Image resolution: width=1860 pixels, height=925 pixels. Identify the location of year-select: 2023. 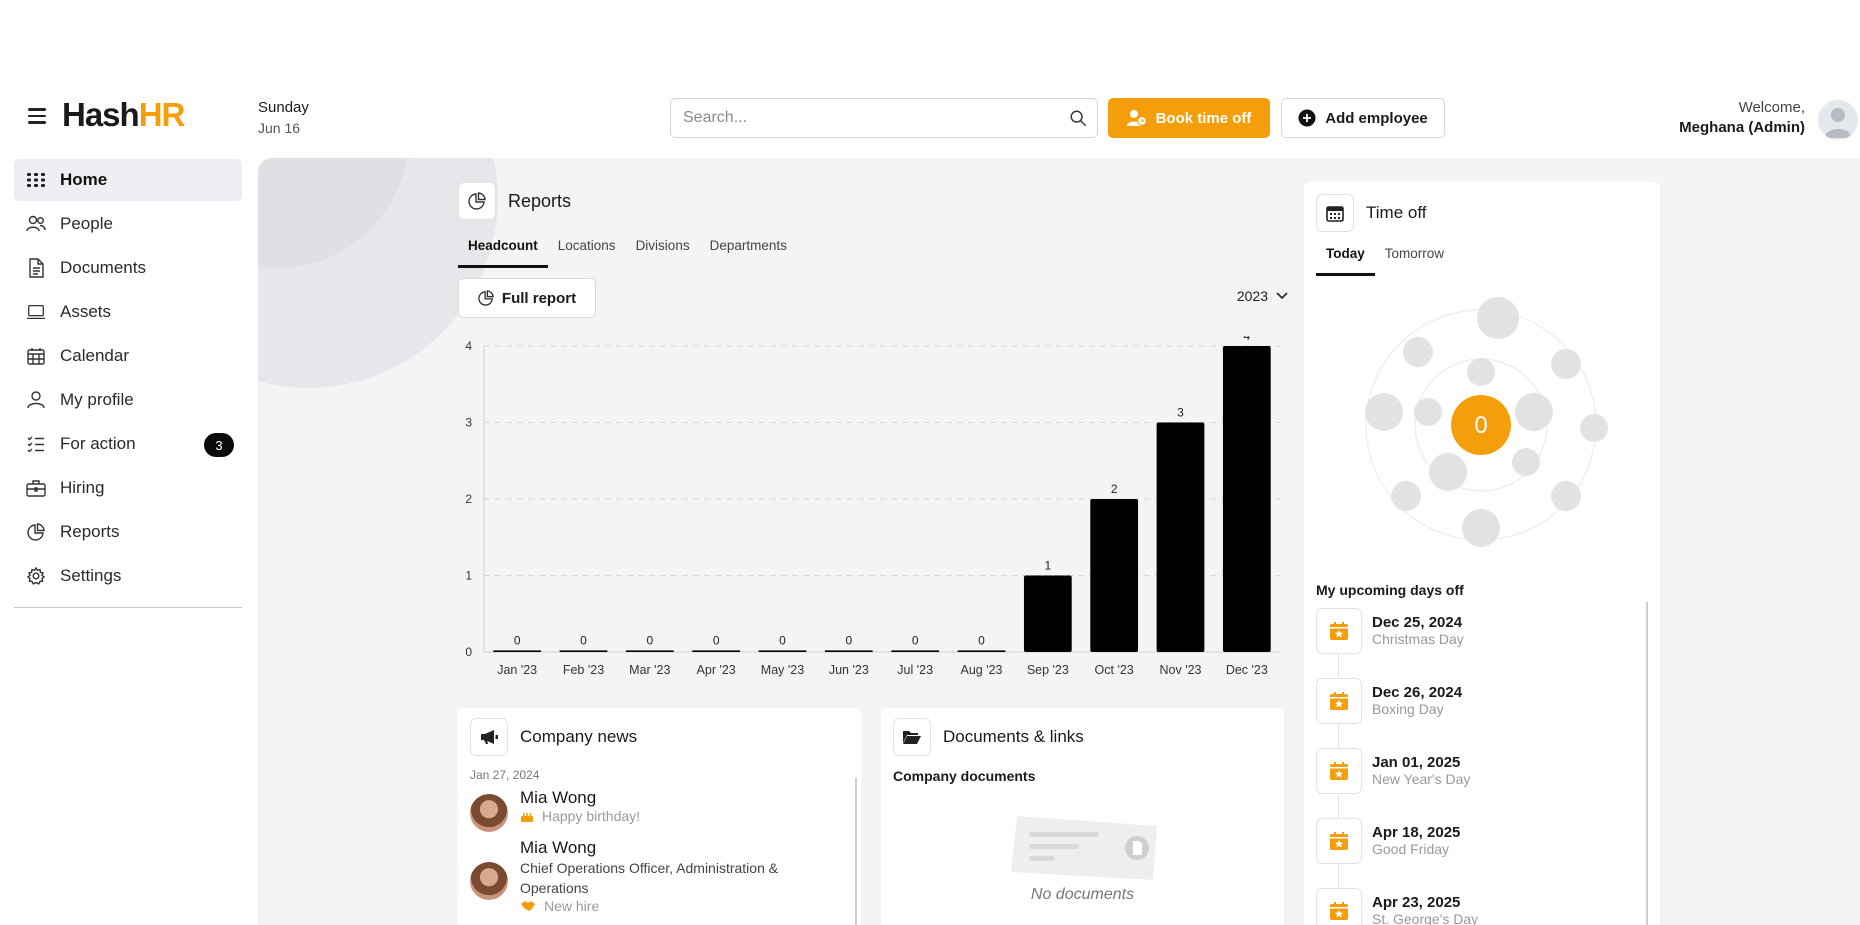
(1262, 296).